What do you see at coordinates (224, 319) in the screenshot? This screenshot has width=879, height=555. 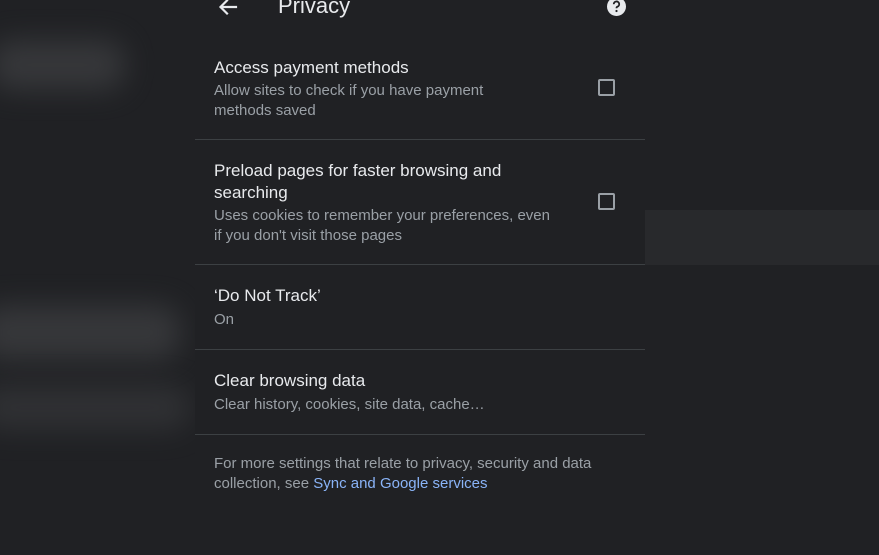 I see `setting-subtitle: On` at bounding box center [224, 319].